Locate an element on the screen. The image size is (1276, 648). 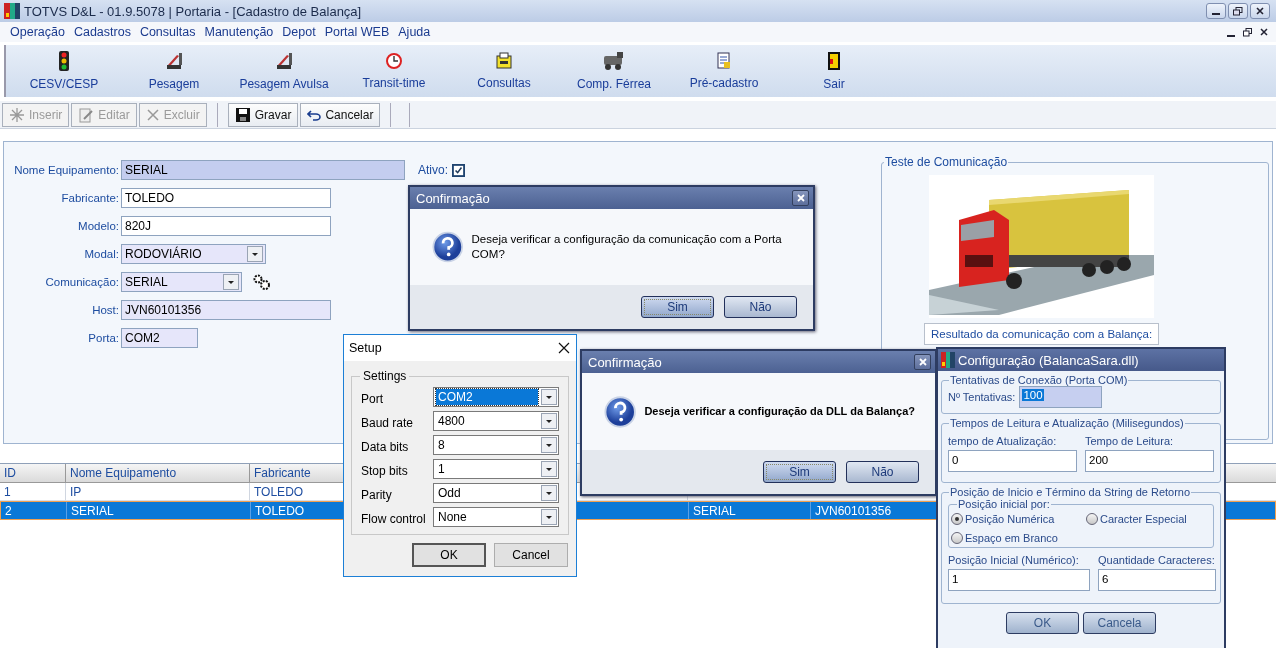
text-field: TOLEDO is located at coordinates (226, 198).